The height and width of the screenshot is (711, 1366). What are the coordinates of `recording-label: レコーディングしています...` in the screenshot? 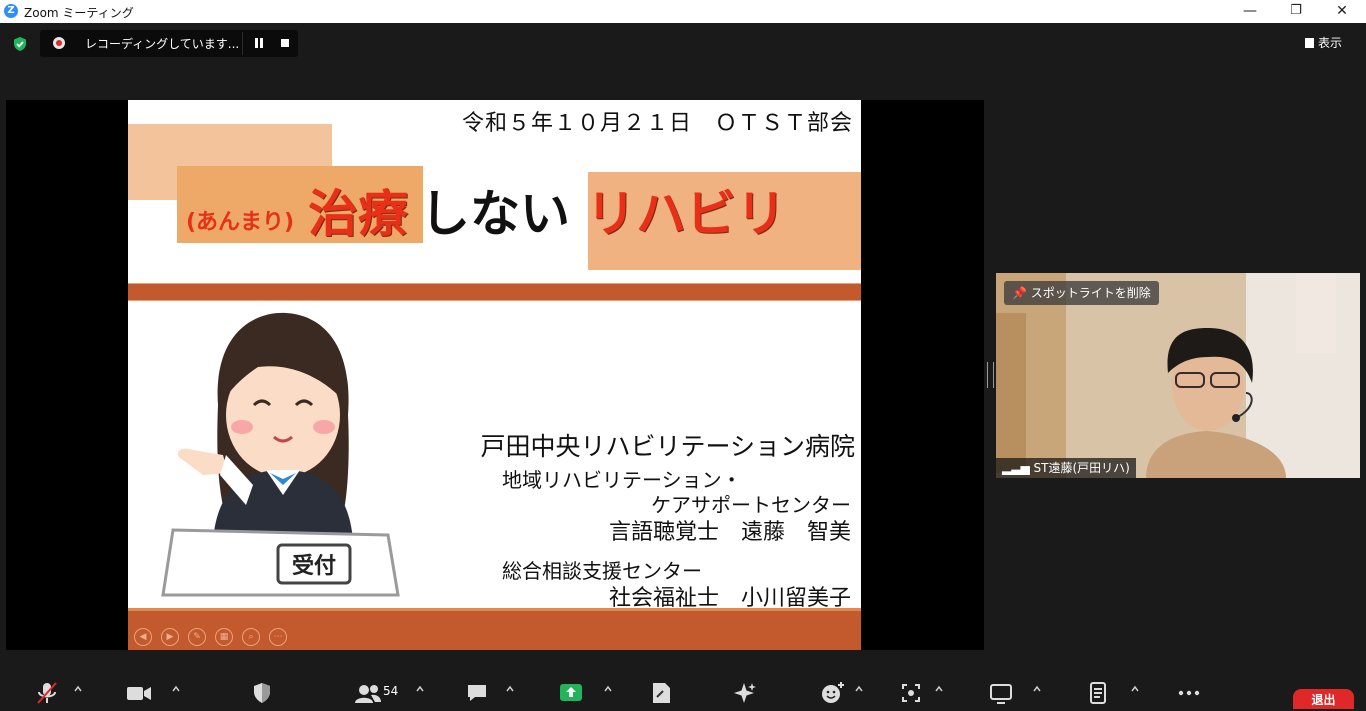 It's located at (162, 44).